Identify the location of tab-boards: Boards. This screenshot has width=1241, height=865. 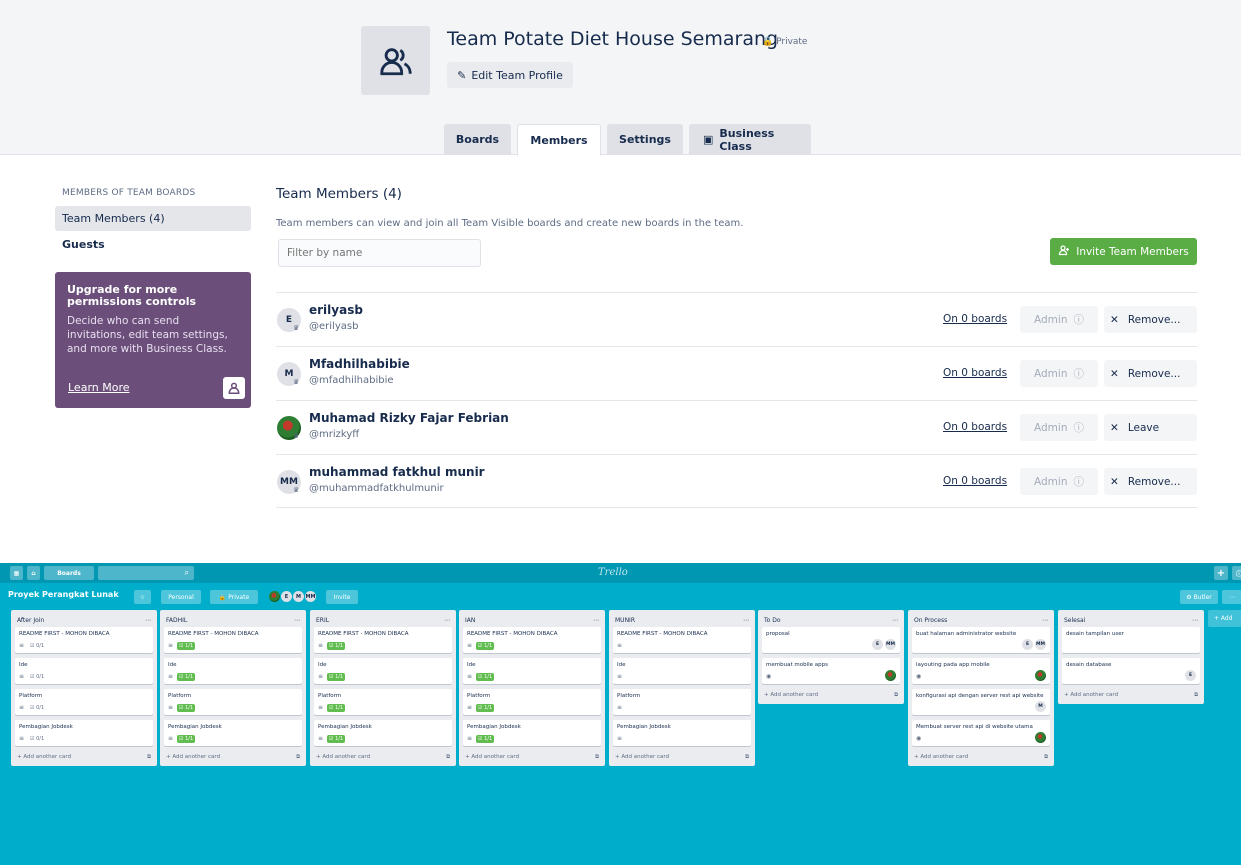
(477, 139).